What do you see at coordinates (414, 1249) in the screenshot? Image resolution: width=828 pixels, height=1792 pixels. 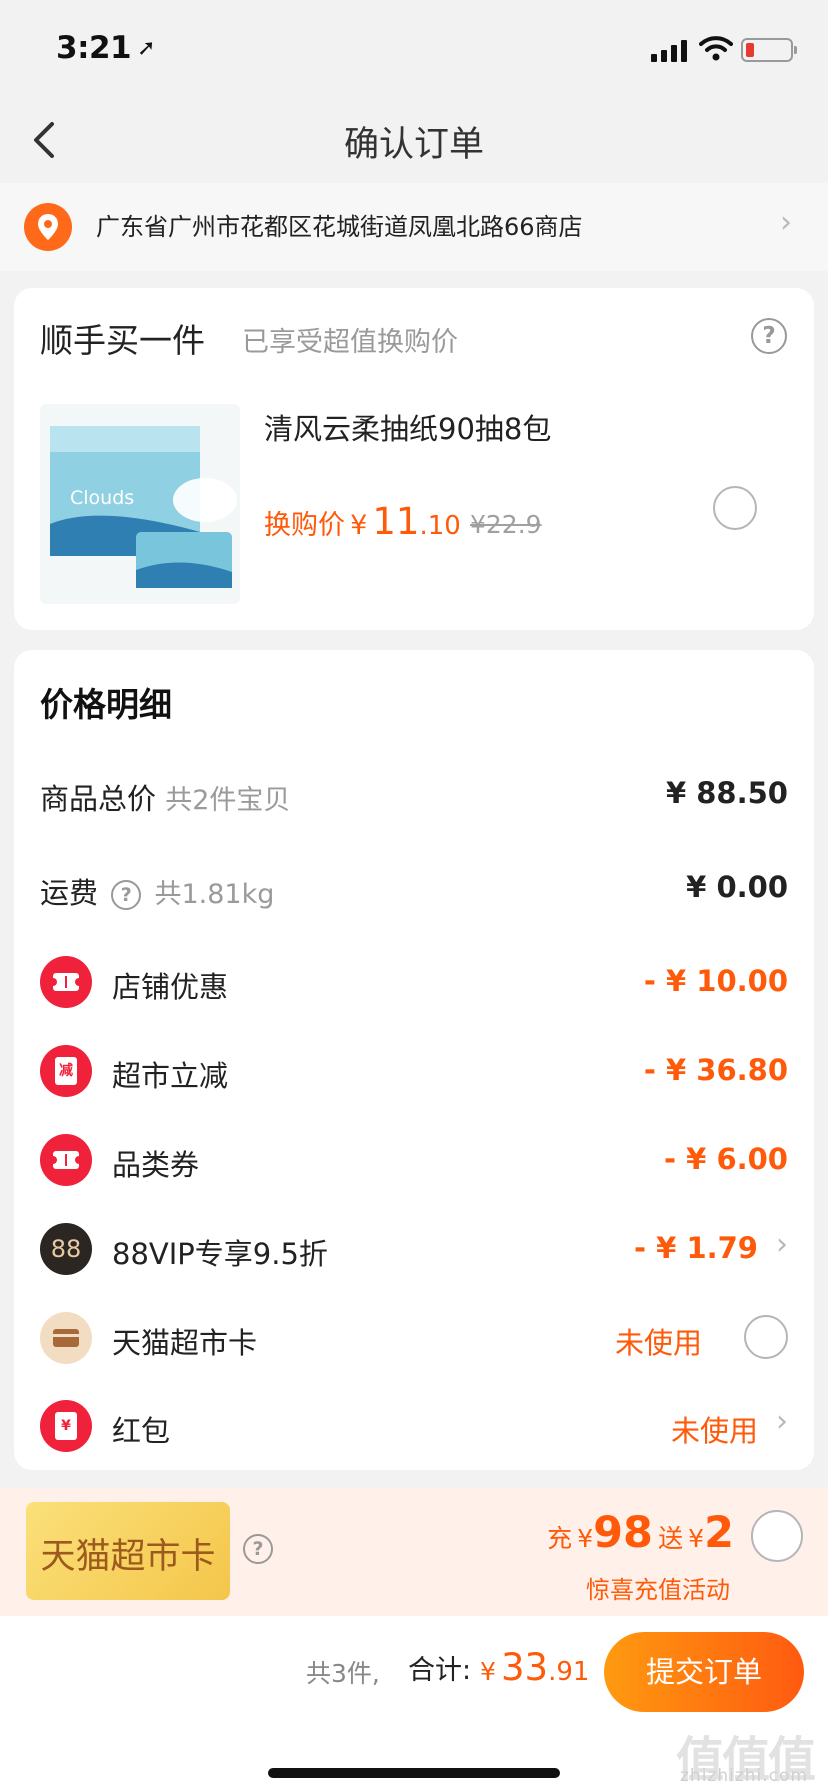 I see `vip-discount-row: 88 88VIP专享9.5折 - ¥ 1.79 ›` at bounding box center [414, 1249].